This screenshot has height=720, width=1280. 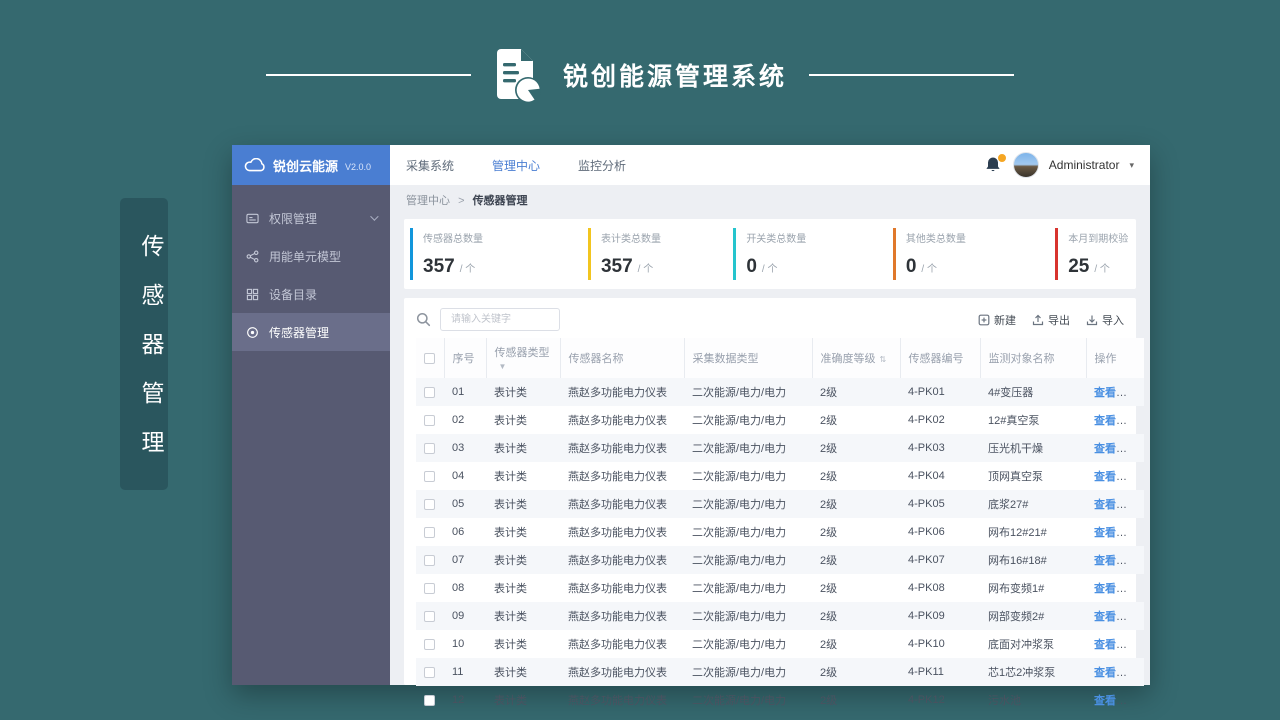 I want to click on export-button: 导出, so click(x=1051, y=320).